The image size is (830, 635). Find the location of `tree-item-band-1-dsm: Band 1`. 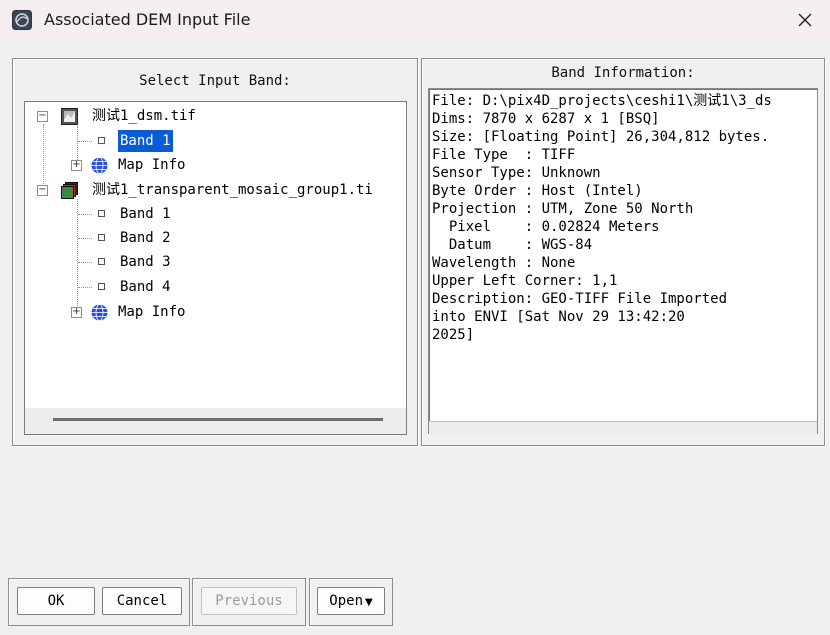

tree-item-band-1-dsm: Band 1 is located at coordinates (125, 141).